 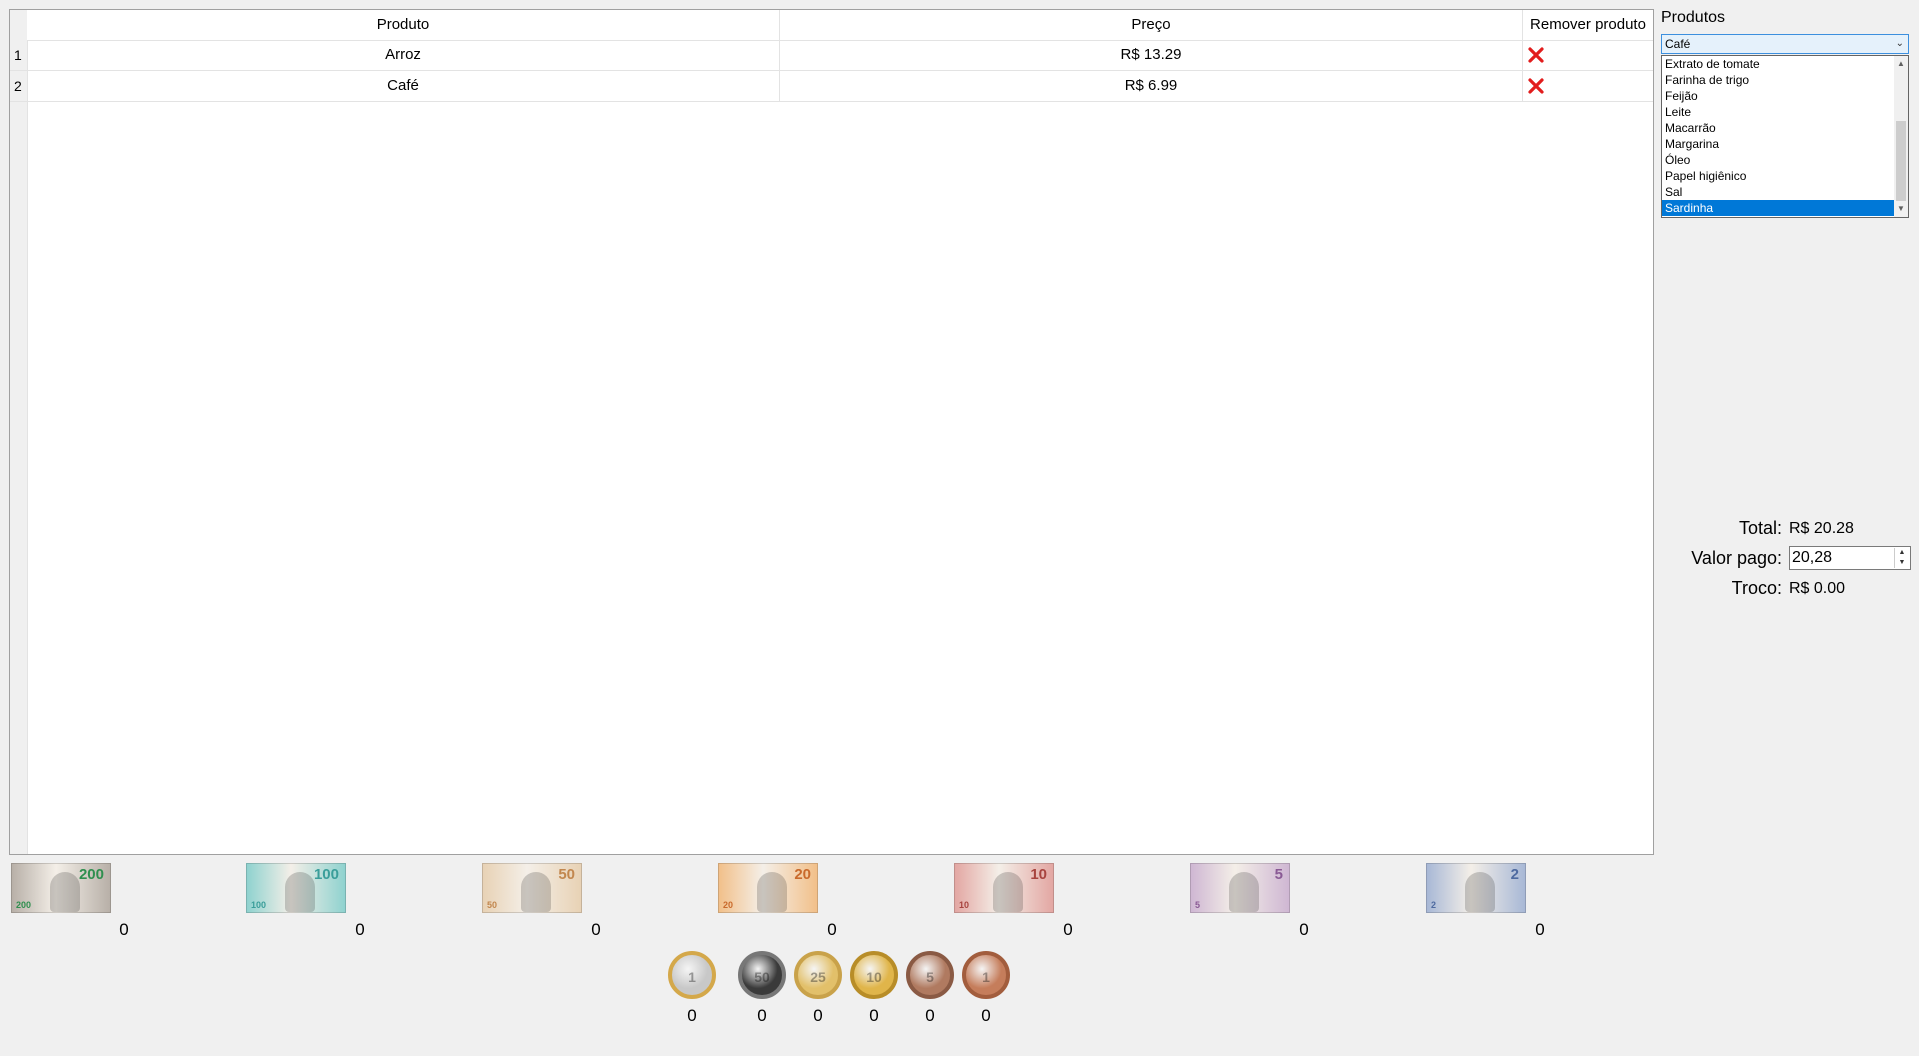 I want to click on banknote-2-icon: 22, so click(x=1476, y=888).